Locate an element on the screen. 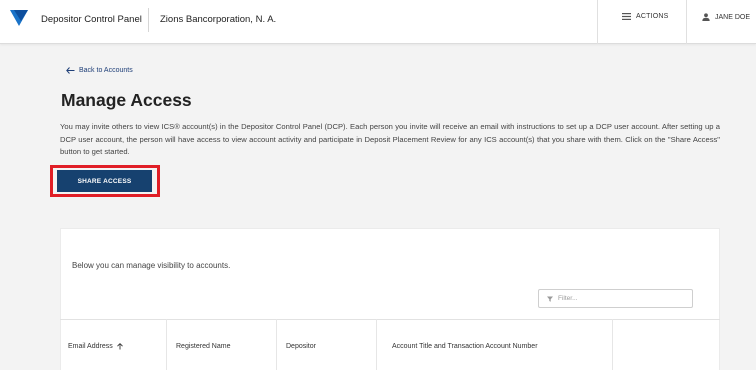 The height and width of the screenshot is (370, 756). back-to-accounts-link: Back to Accounts is located at coordinates (99, 70).